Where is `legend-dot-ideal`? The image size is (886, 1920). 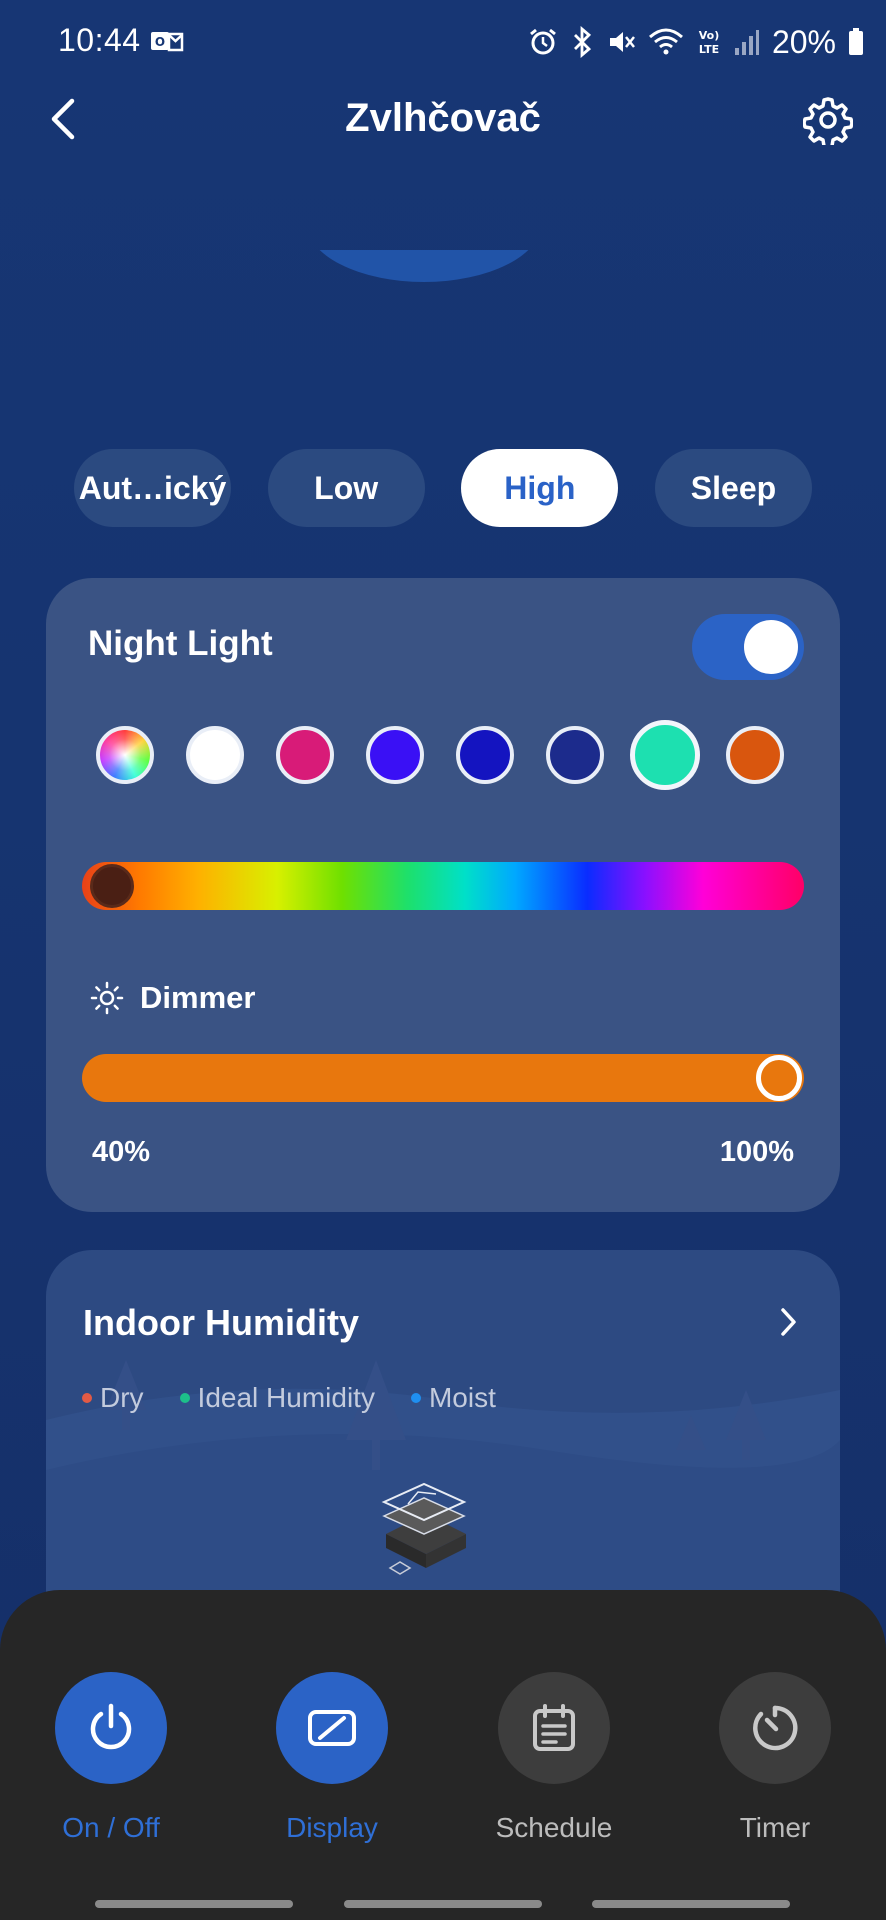 legend-dot-ideal is located at coordinates (184, 1398).